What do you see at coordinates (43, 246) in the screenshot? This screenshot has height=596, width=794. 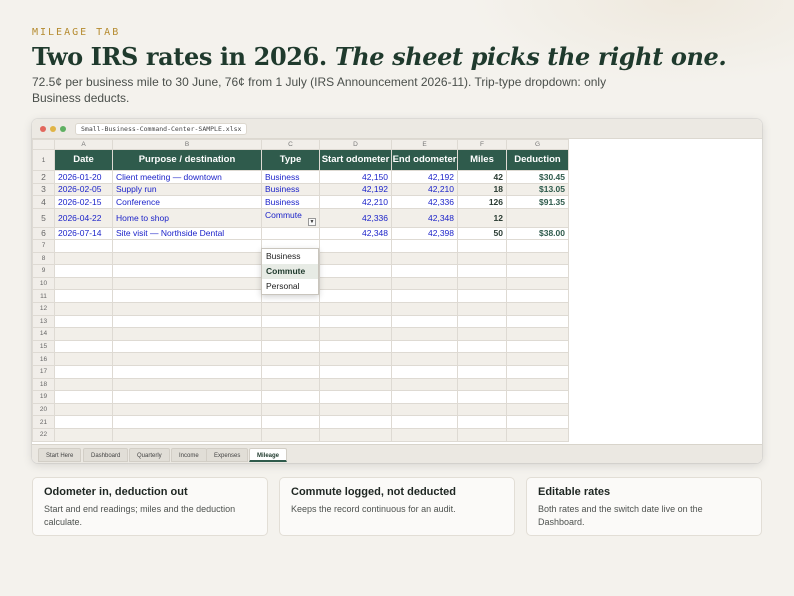 I see `row-number: 7` at bounding box center [43, 246].